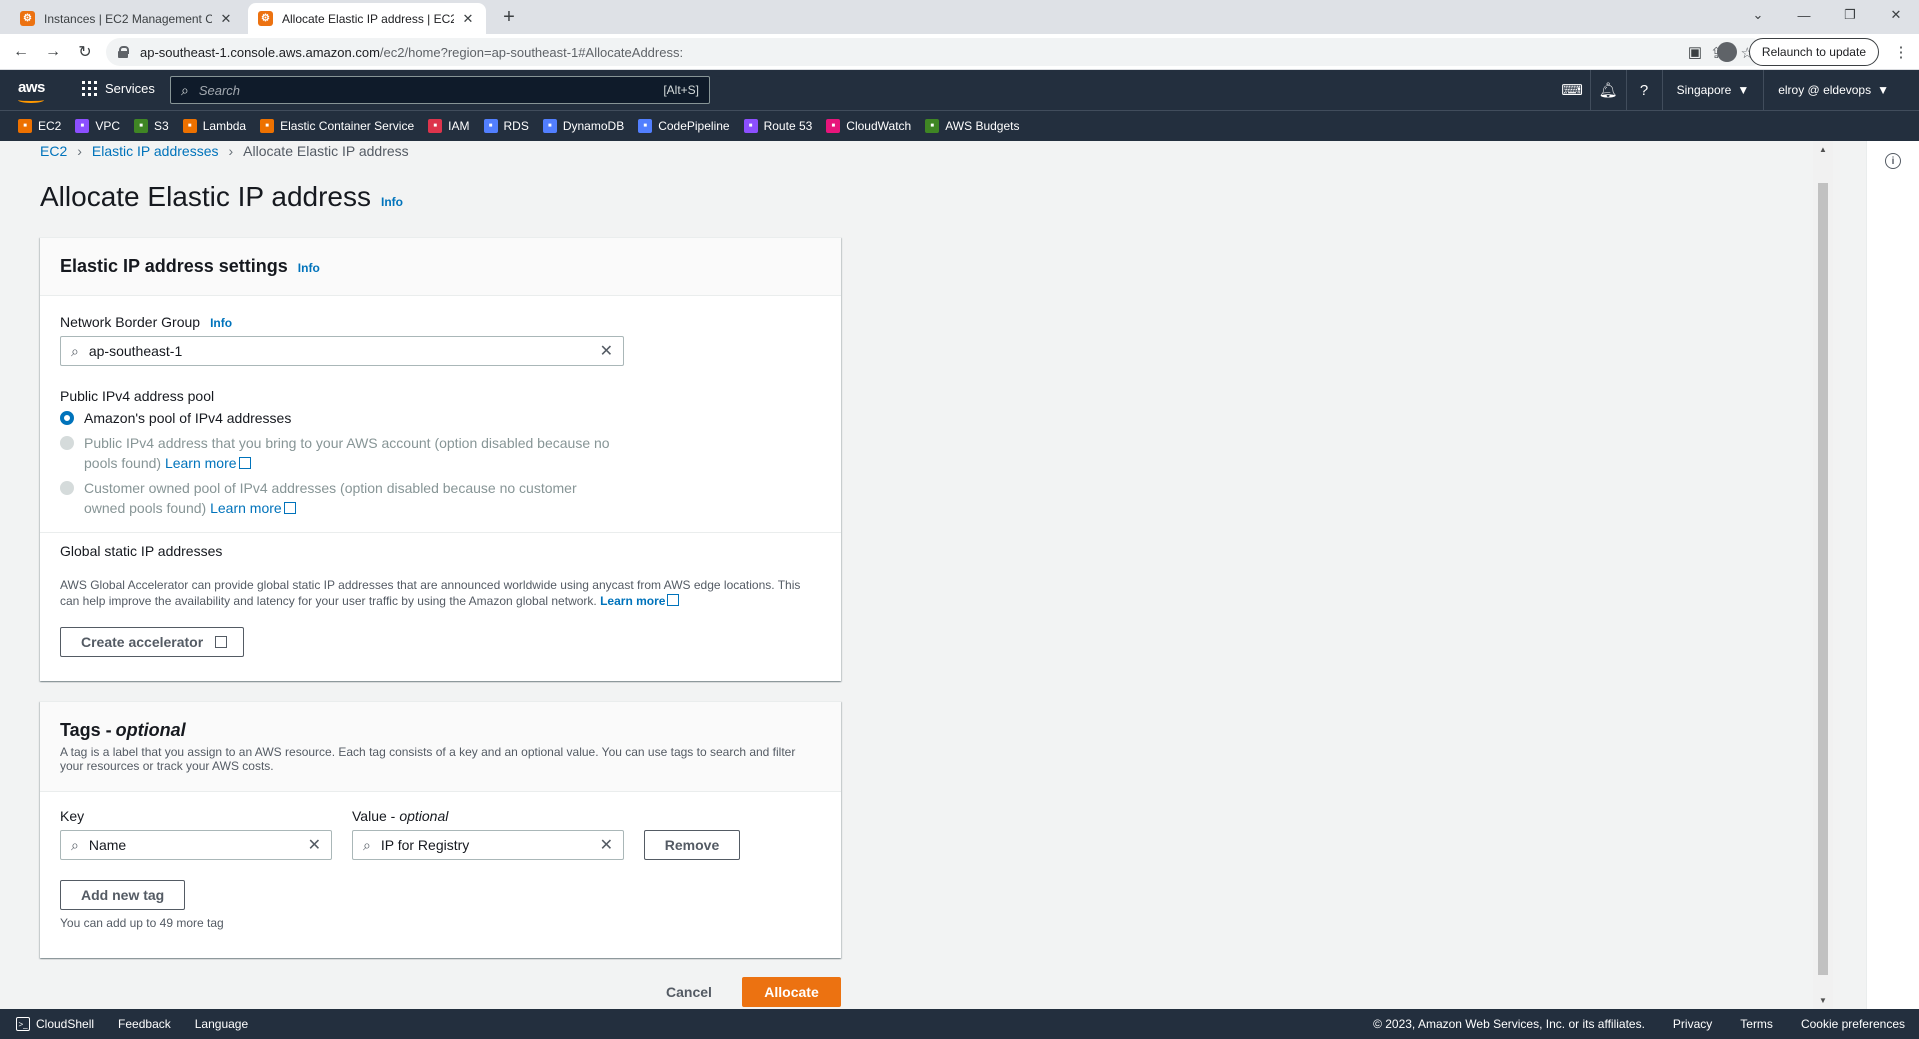 The height and width of the screenshot is (1039, 1919). What do you see at coordinates (347, 126) in the screenshot?
I see `favorite-label: Elastic Container Service` at bounding box center [347, 126].